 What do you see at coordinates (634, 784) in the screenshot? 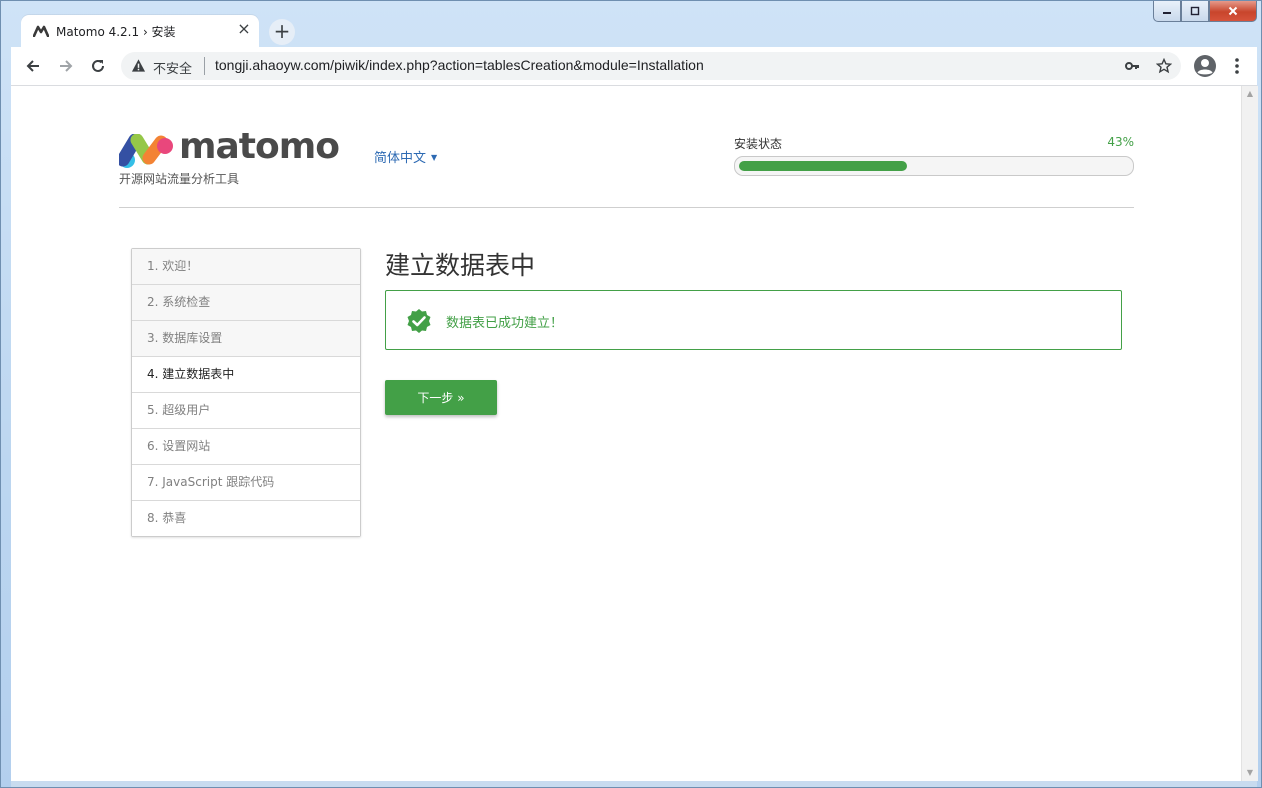
I see `window-bottom-edge` at bounding box center [634, 784].